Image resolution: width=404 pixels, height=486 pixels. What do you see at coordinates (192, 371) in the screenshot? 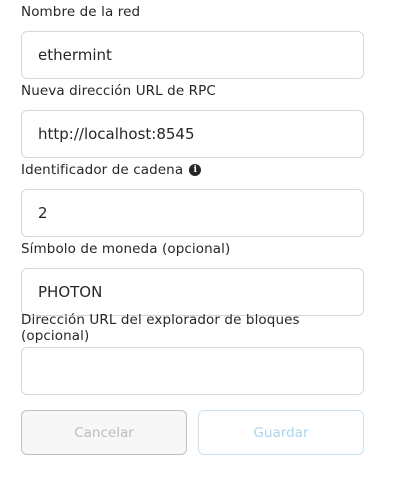
I see `block-explorer-url-input` at bounding box center [192, 371].